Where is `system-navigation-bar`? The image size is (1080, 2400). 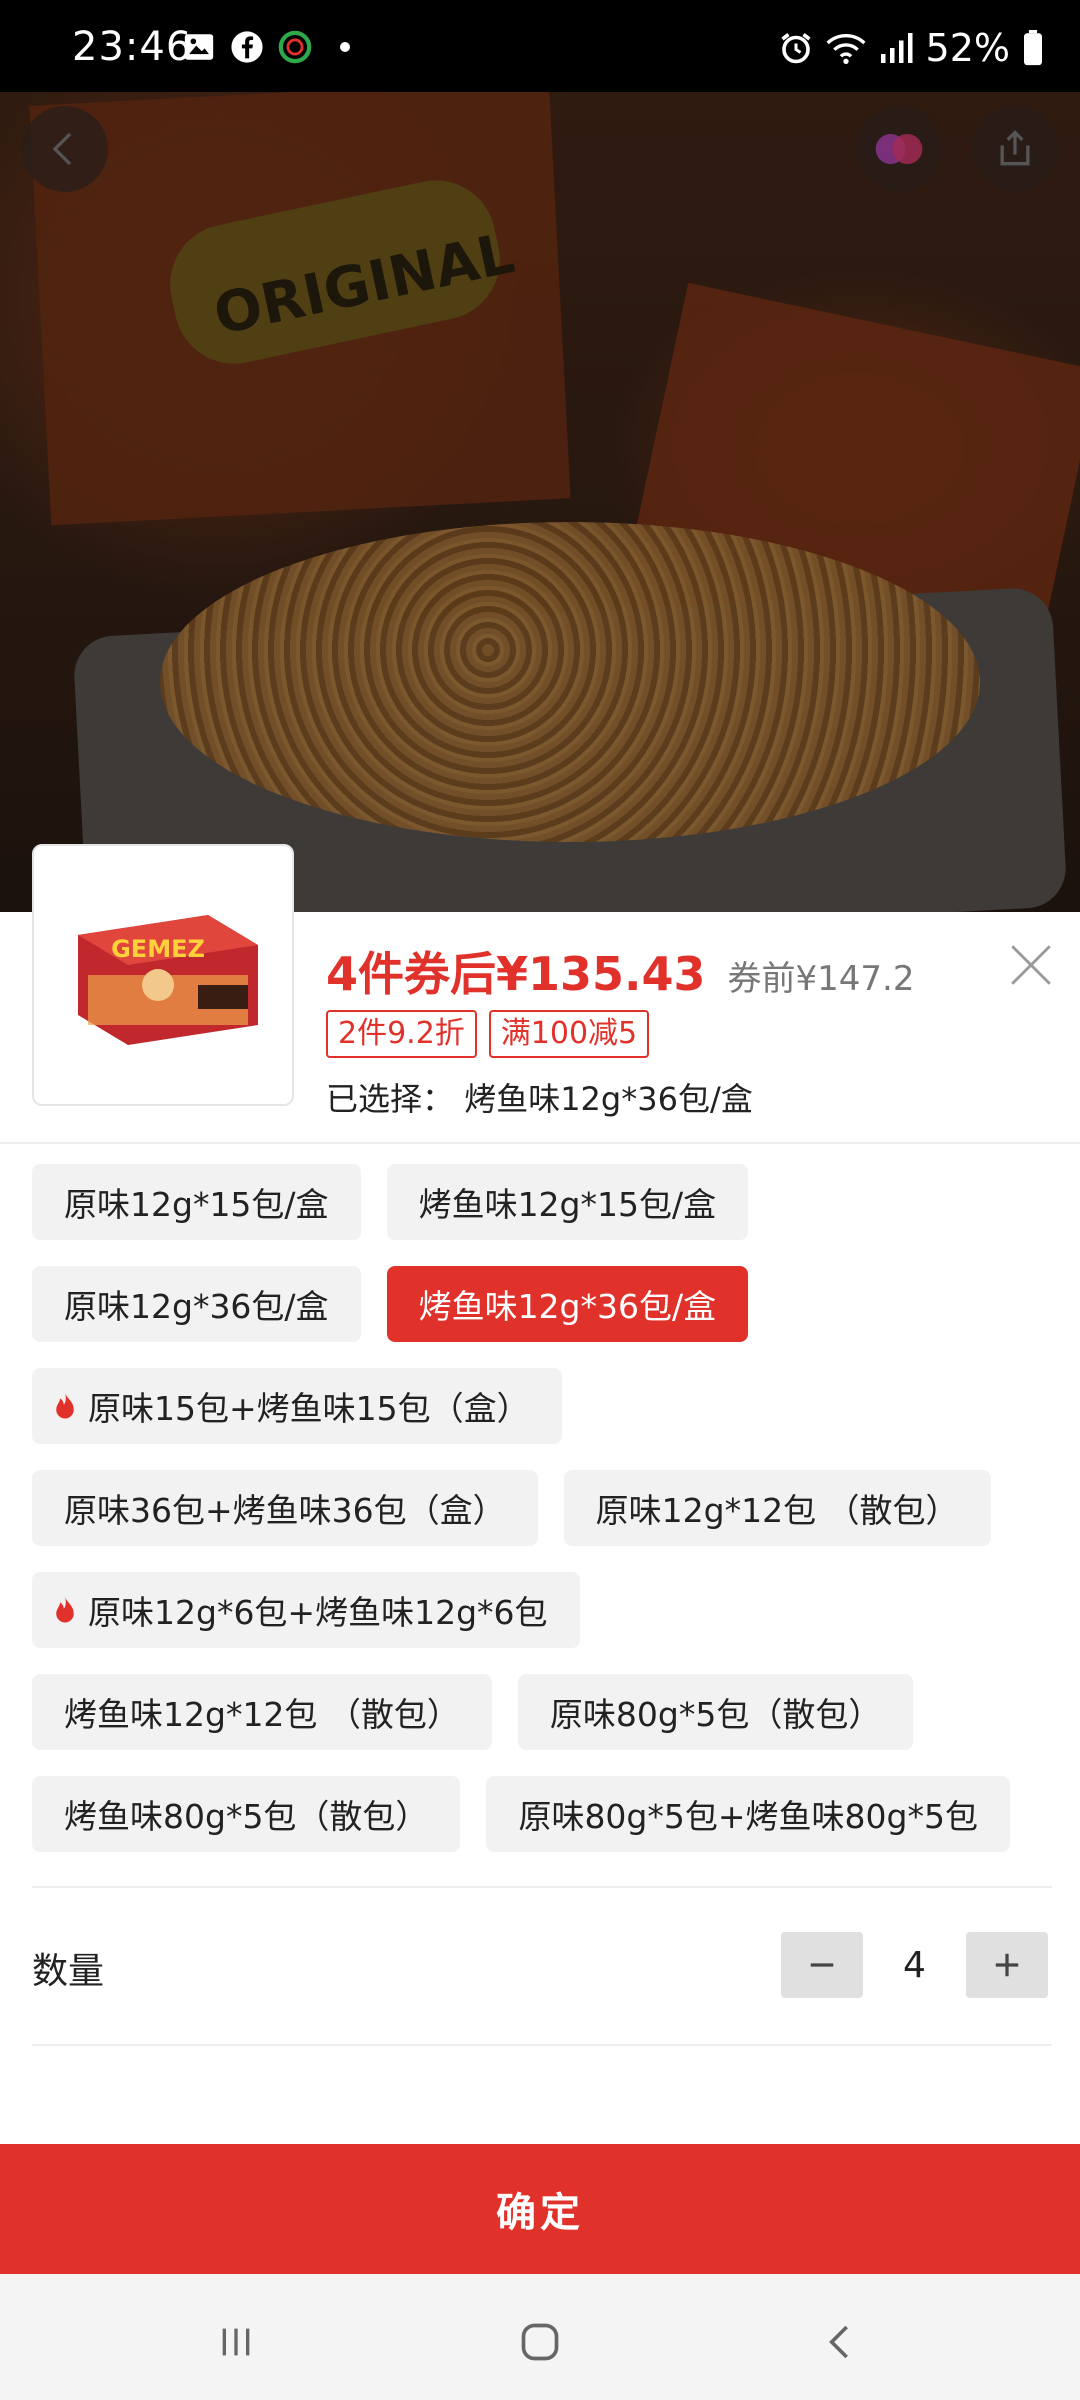
system-navigation-bar is located at coordinates (540, 2337).